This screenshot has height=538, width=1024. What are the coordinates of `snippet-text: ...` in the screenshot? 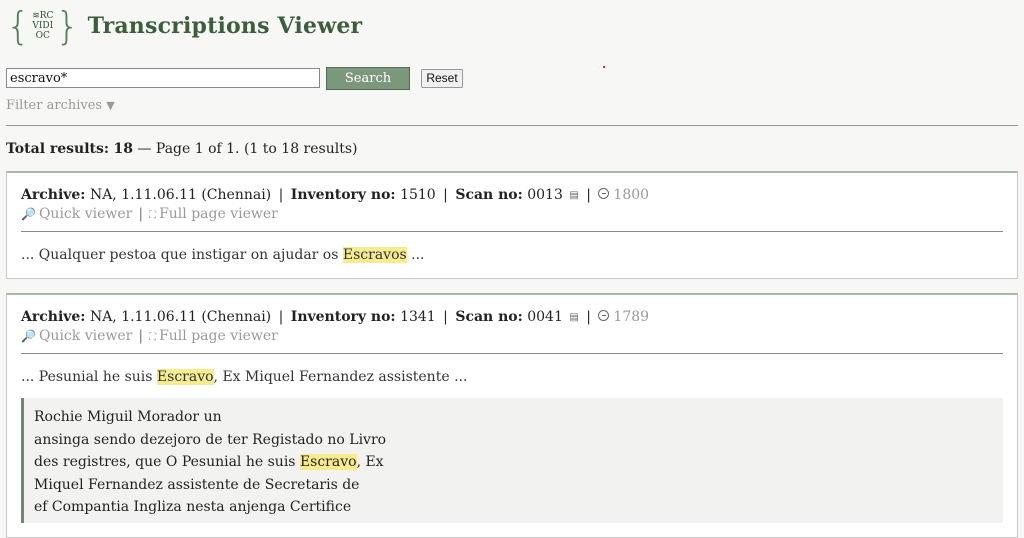 It's located at (415, 255).